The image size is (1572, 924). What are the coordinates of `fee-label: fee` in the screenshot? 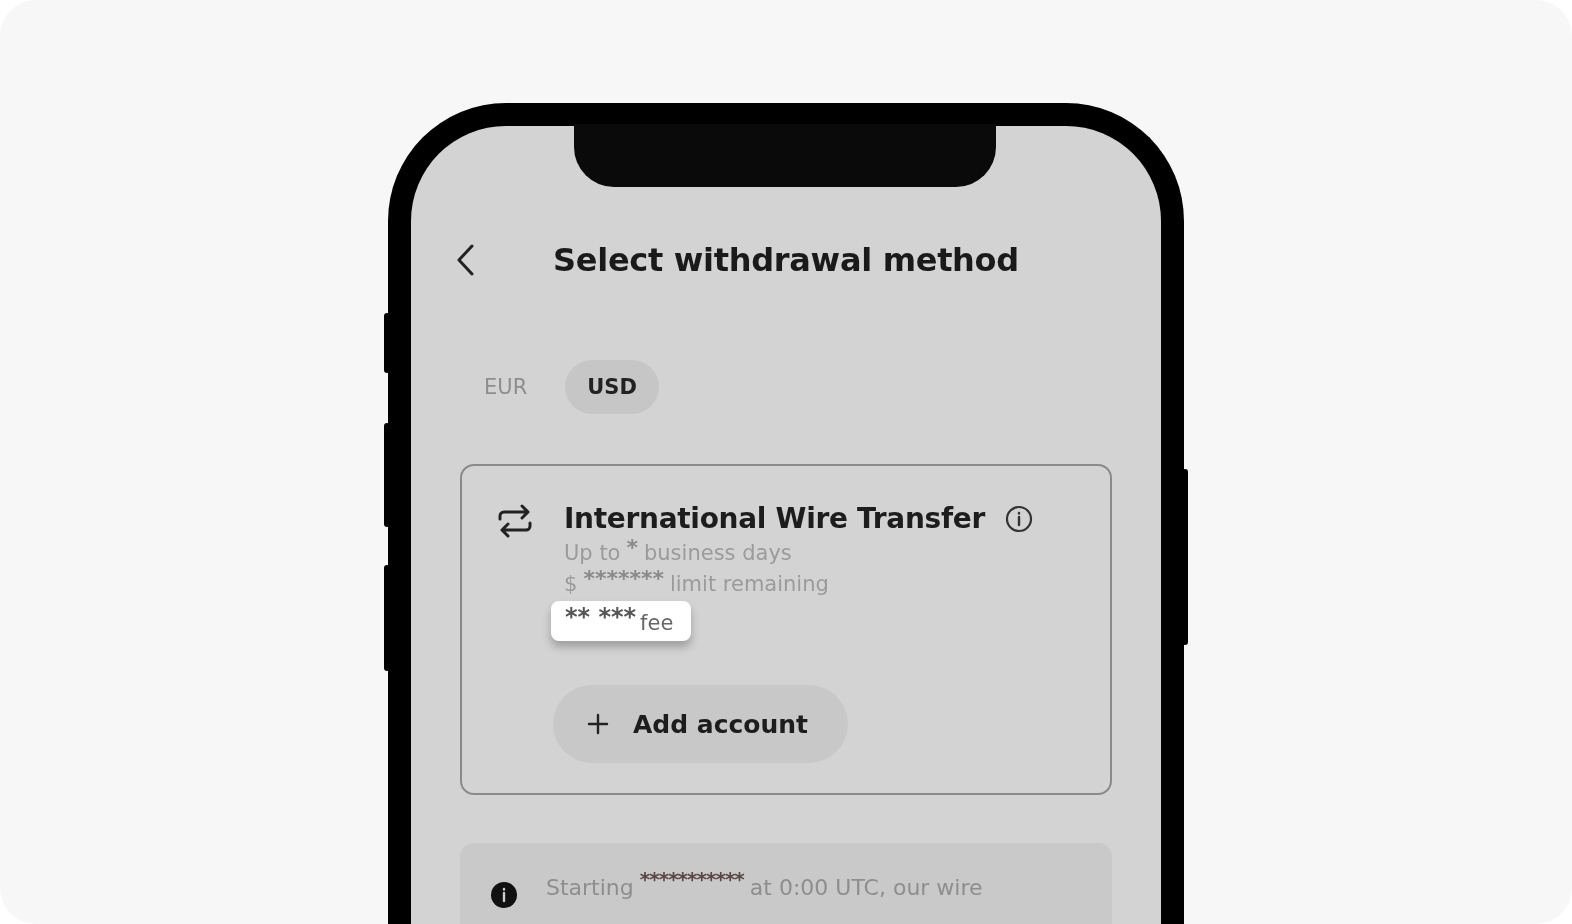 It's located at (657, 623).